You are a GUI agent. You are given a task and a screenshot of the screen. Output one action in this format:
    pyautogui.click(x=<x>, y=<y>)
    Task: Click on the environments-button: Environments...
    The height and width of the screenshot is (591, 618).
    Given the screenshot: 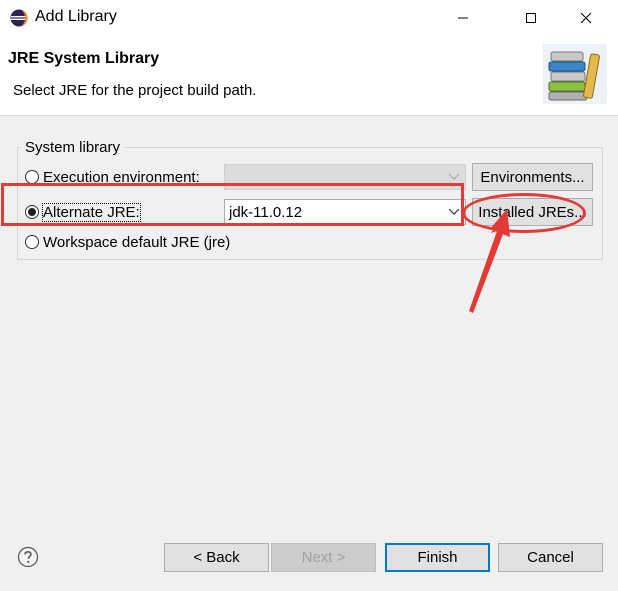 What is the action you would take?
    pyautogui.click(x=532, y=177)
    